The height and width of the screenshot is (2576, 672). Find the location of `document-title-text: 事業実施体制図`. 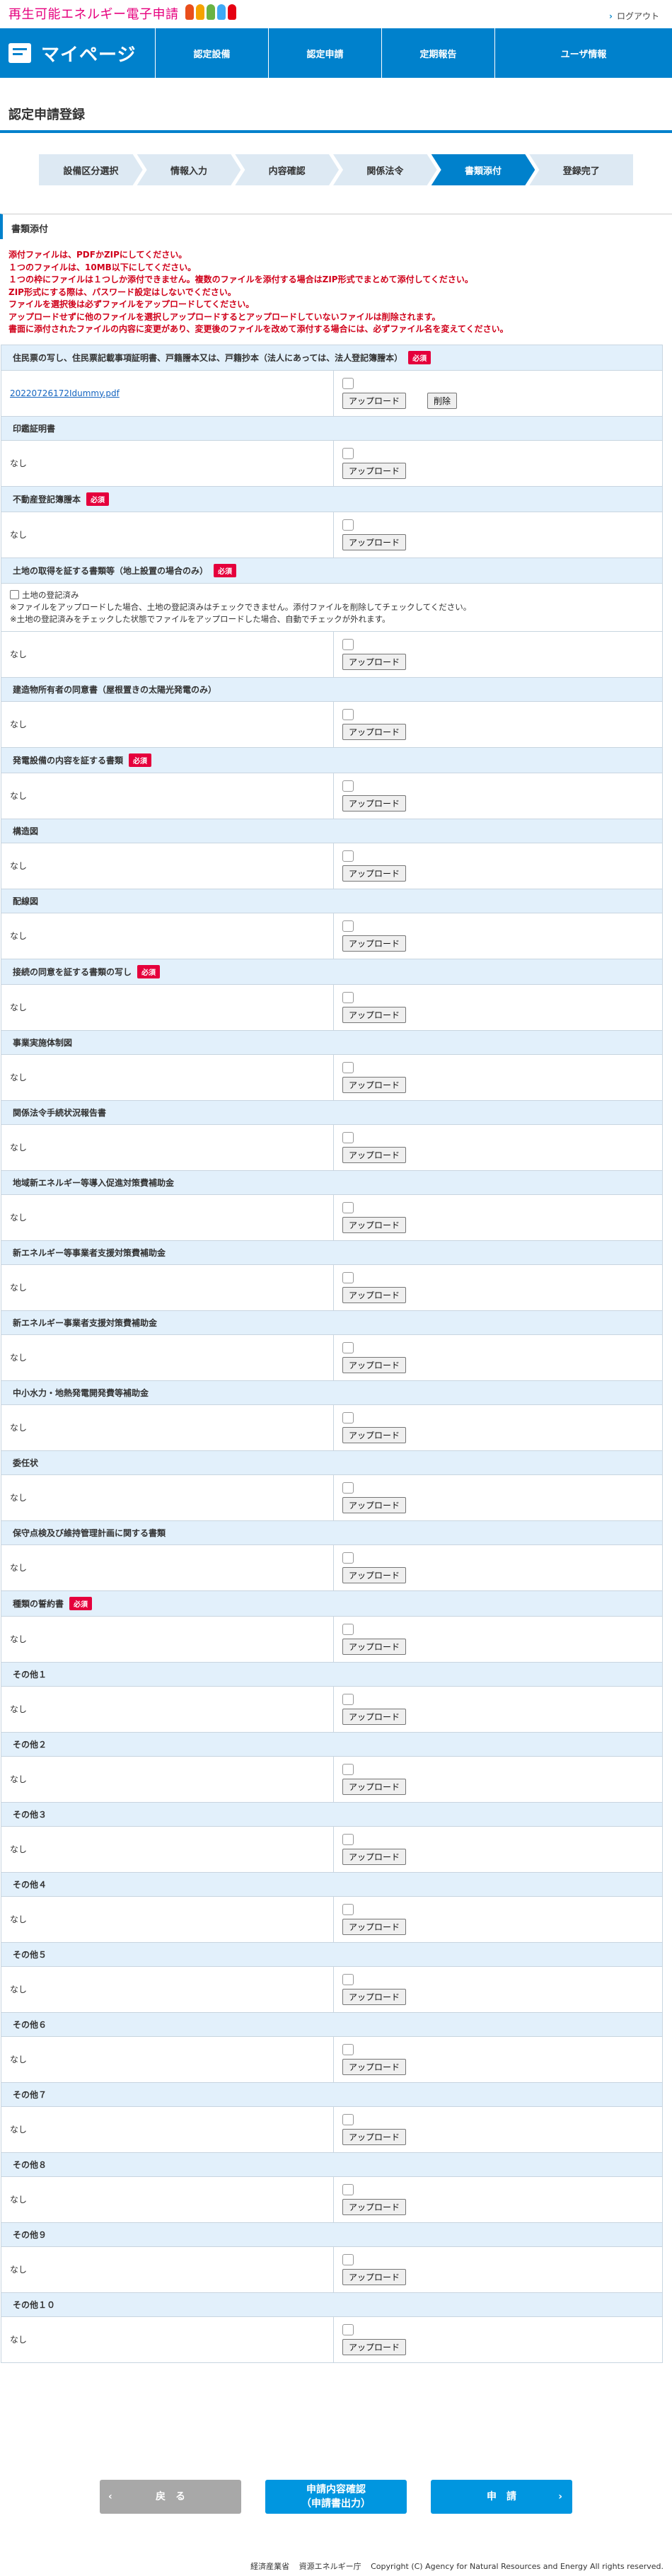

document-title-text: 事業実施体制図 is located at coordinates (43, 1042).